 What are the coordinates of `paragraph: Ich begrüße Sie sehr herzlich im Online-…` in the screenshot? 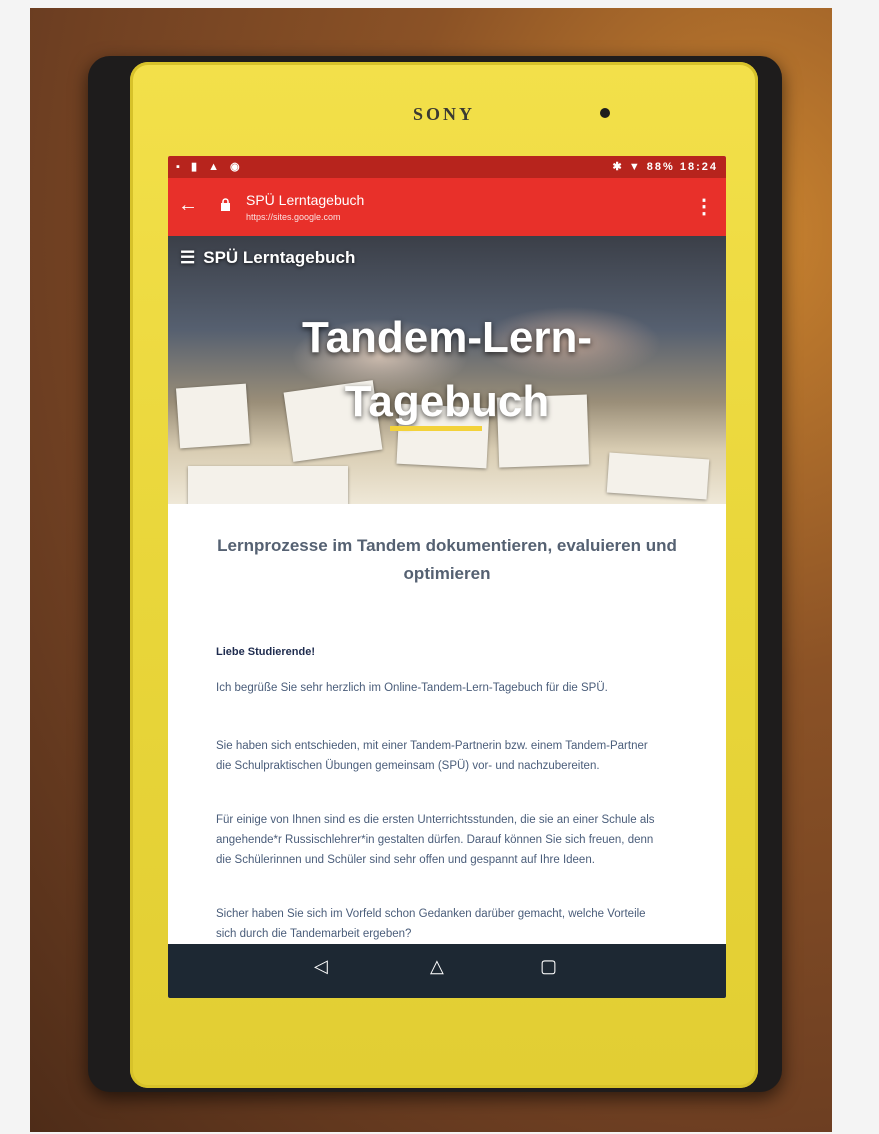 It's located at (412, 688).